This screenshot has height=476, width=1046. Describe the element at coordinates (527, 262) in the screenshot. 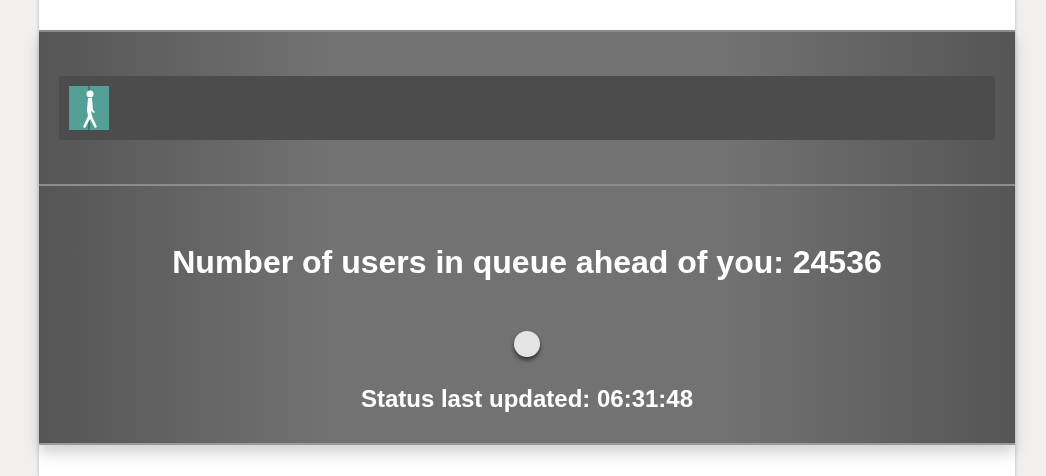

I see `queue-message: Number of users in queue ahead of you: 24536` at that location.